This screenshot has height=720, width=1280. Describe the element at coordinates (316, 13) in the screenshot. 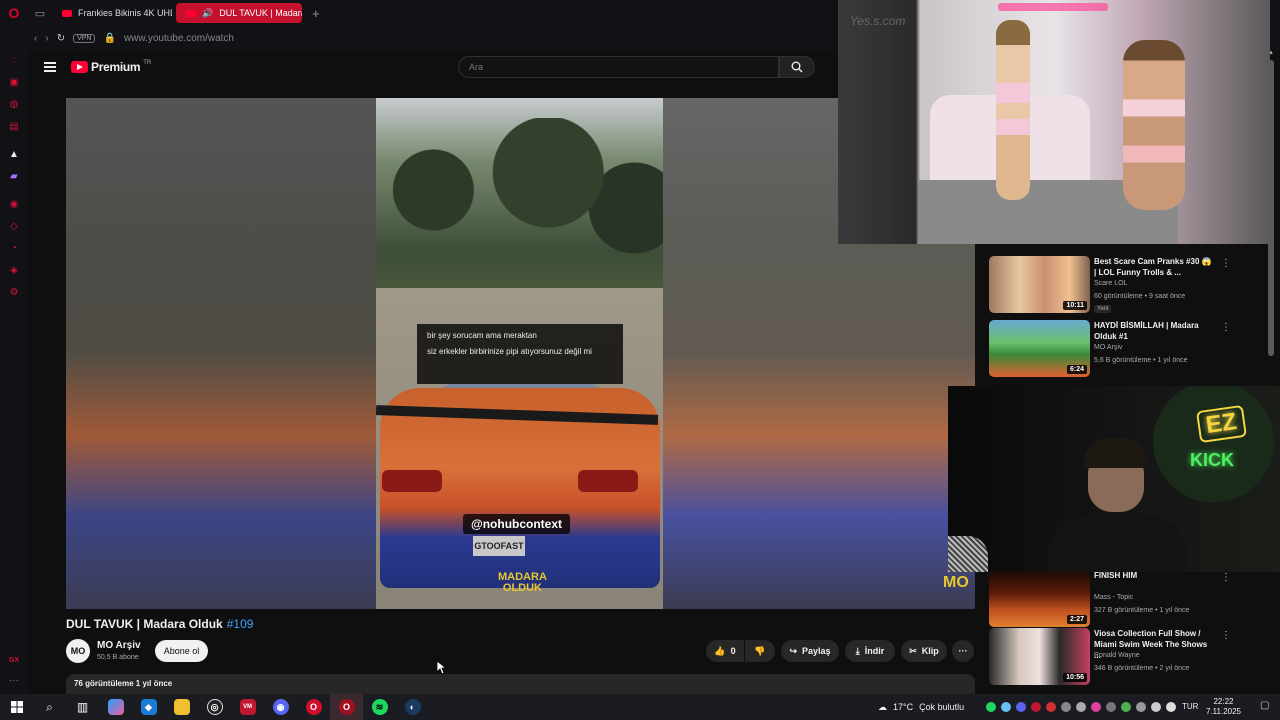

I see `new-tab-button: +` at that location.